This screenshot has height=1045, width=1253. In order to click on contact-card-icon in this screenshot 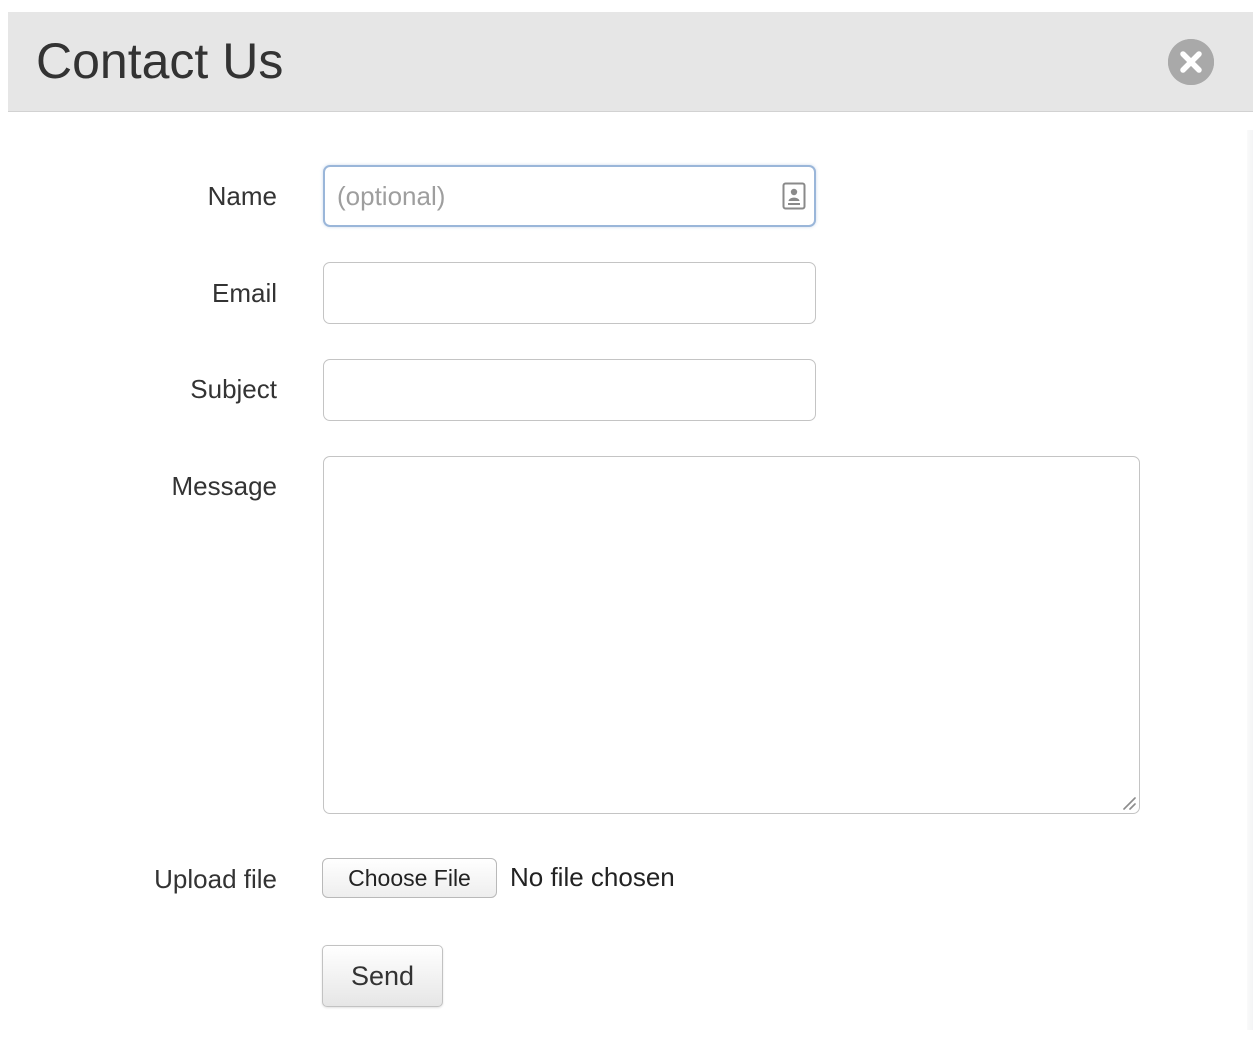, I will do `click(794, 196)`.